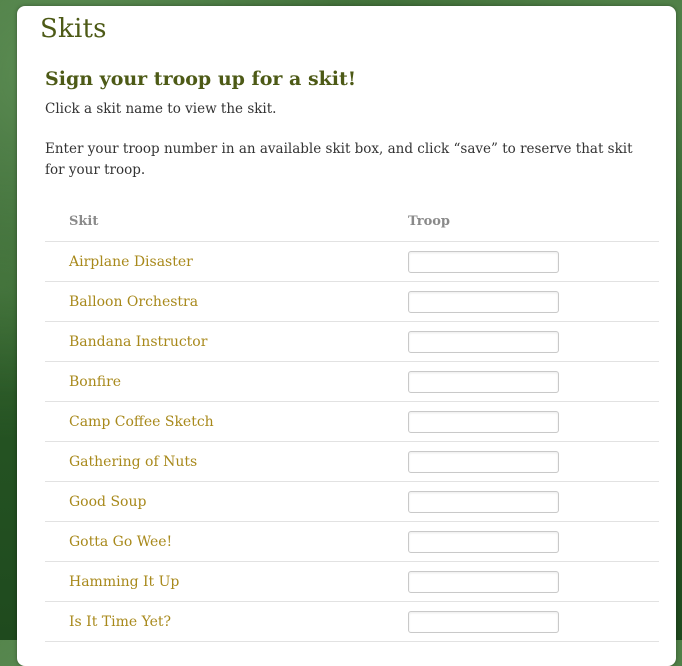 The image size is (682, 666). What do you see at coordinates (226, 301) in the screenshot?
I see `skit-cell: Balloon Orchestra` at bounding box center [226, 301].